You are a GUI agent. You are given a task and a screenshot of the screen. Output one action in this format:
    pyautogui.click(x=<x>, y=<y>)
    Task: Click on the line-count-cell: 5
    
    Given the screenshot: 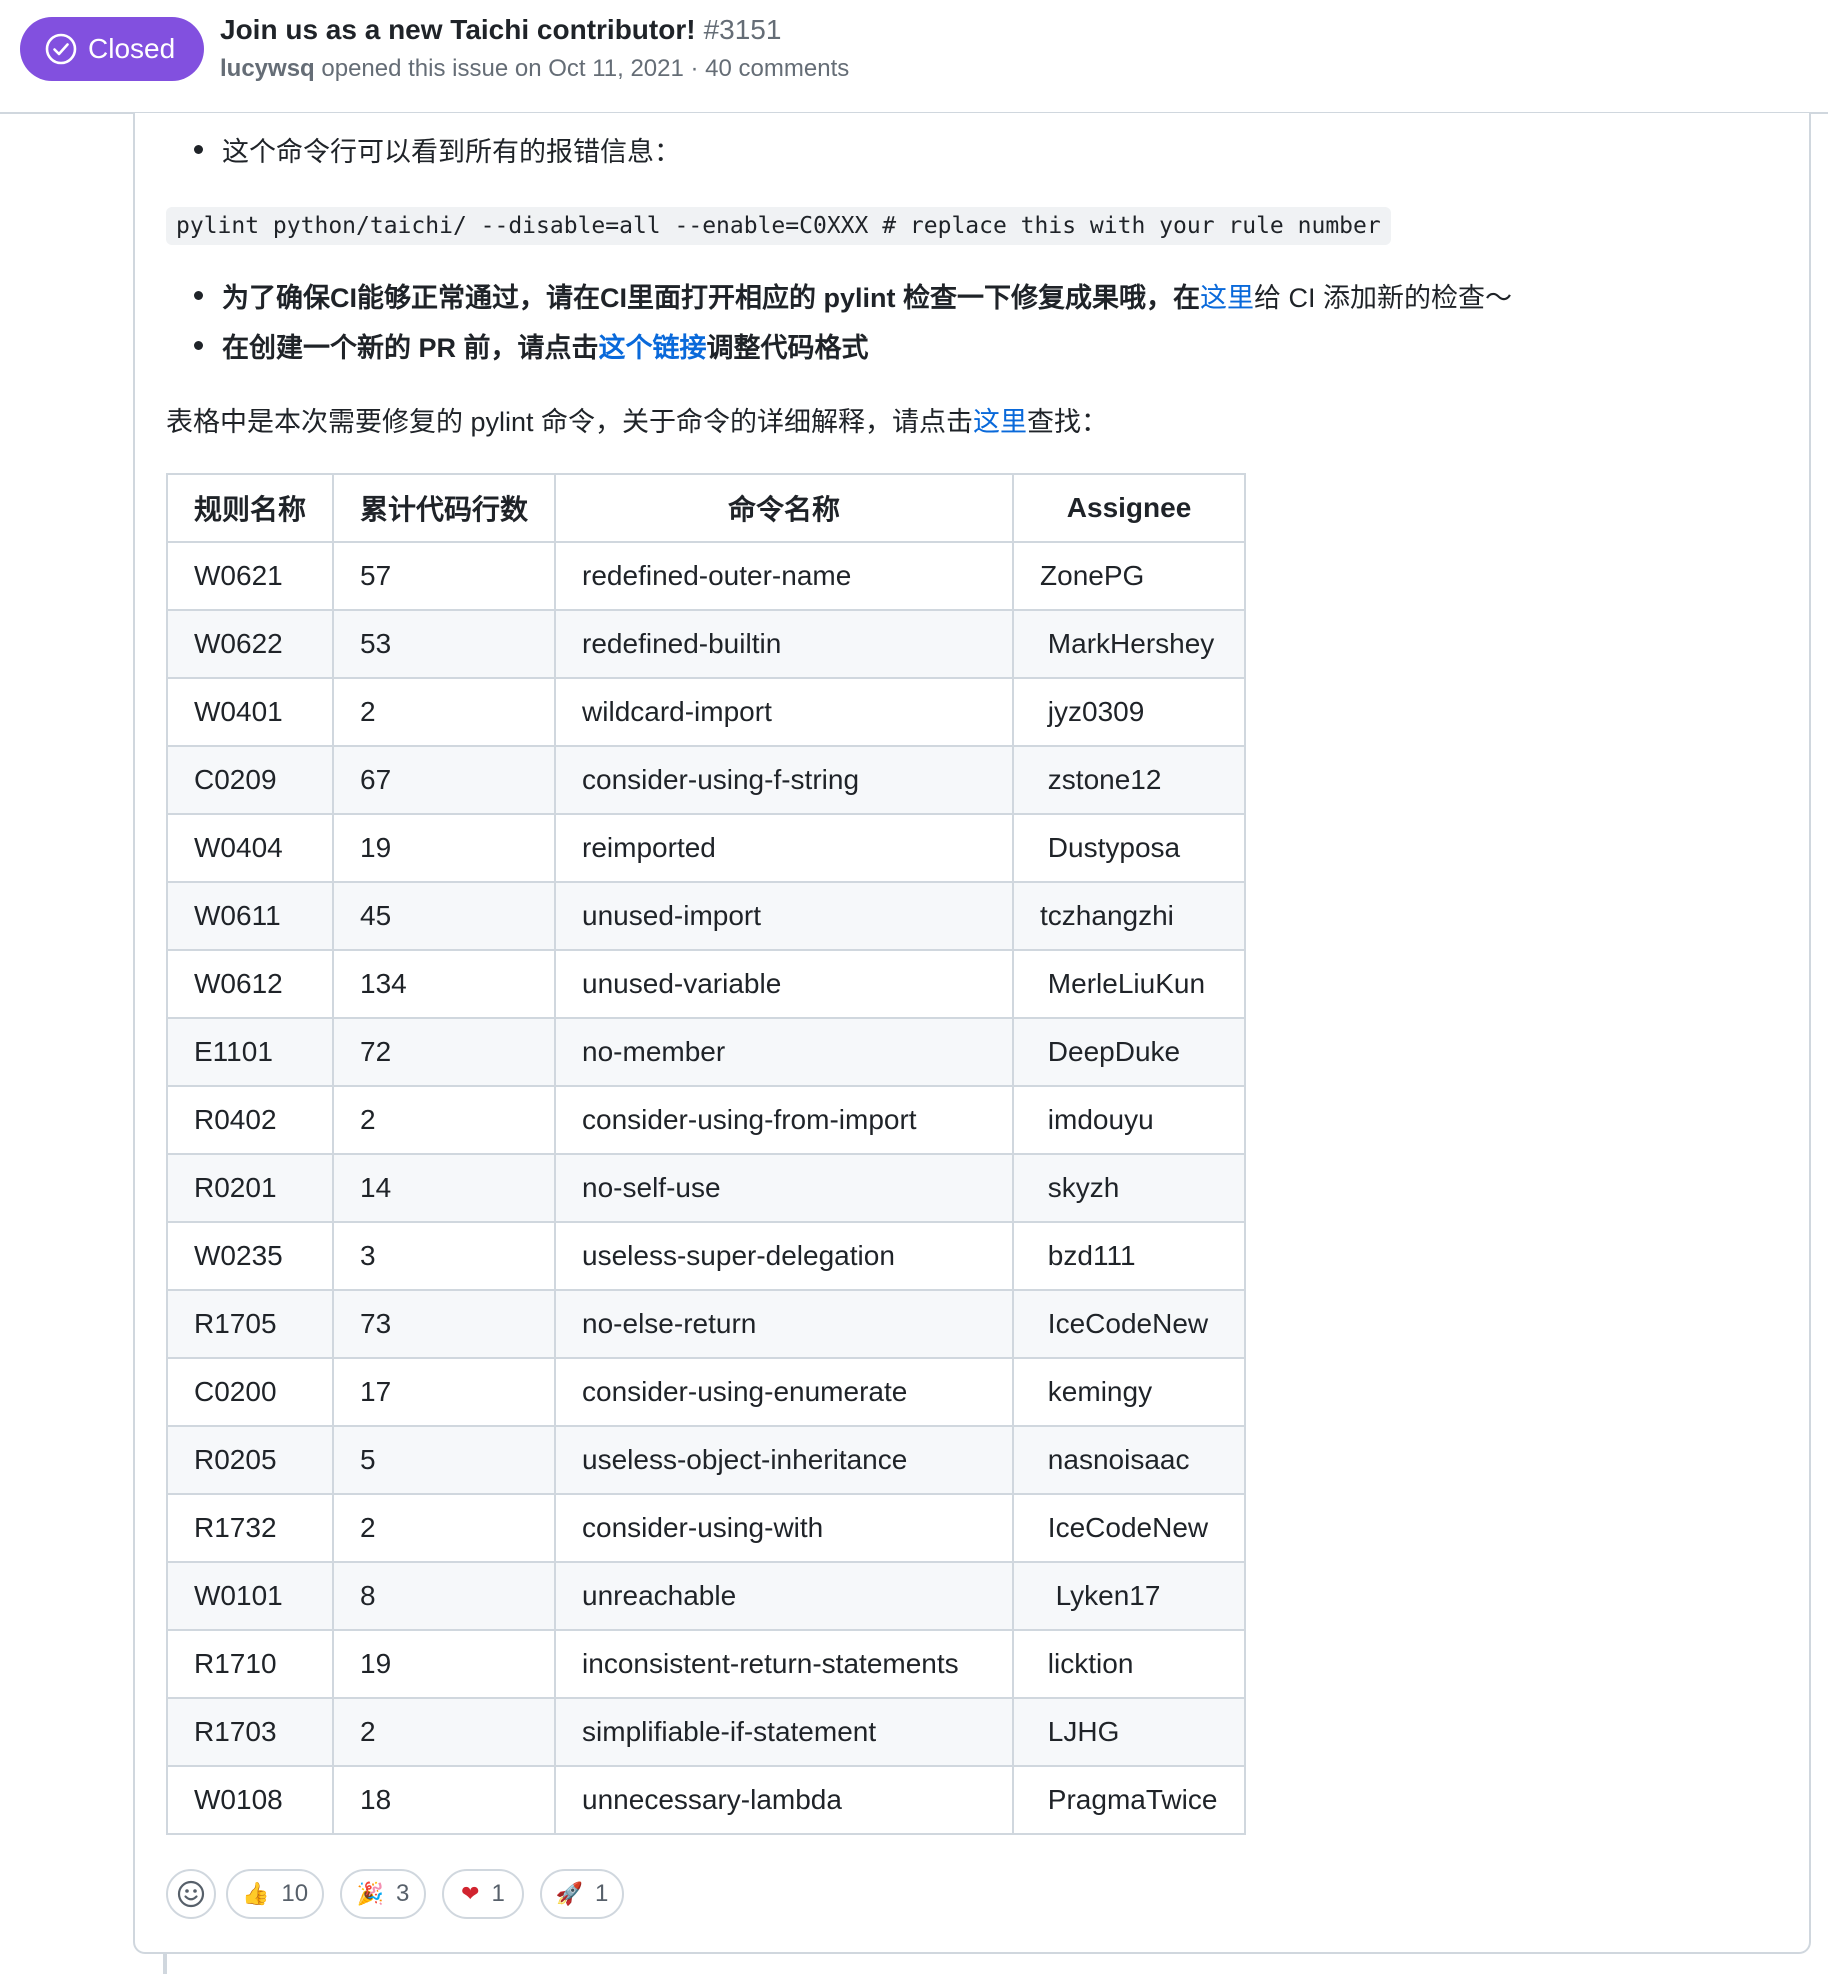 What is the action you would take?
    pyautogui.click(x=444, y=1460)
    